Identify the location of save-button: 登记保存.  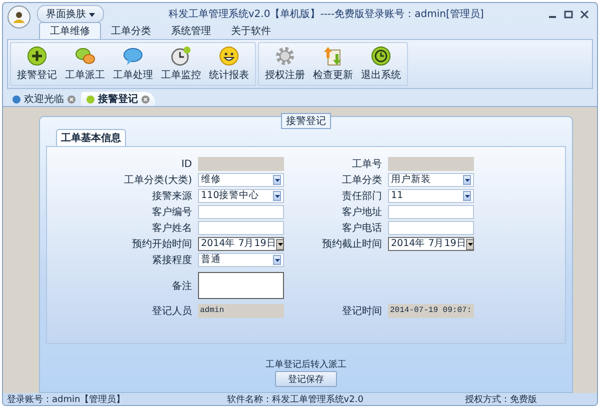
(306, 379).